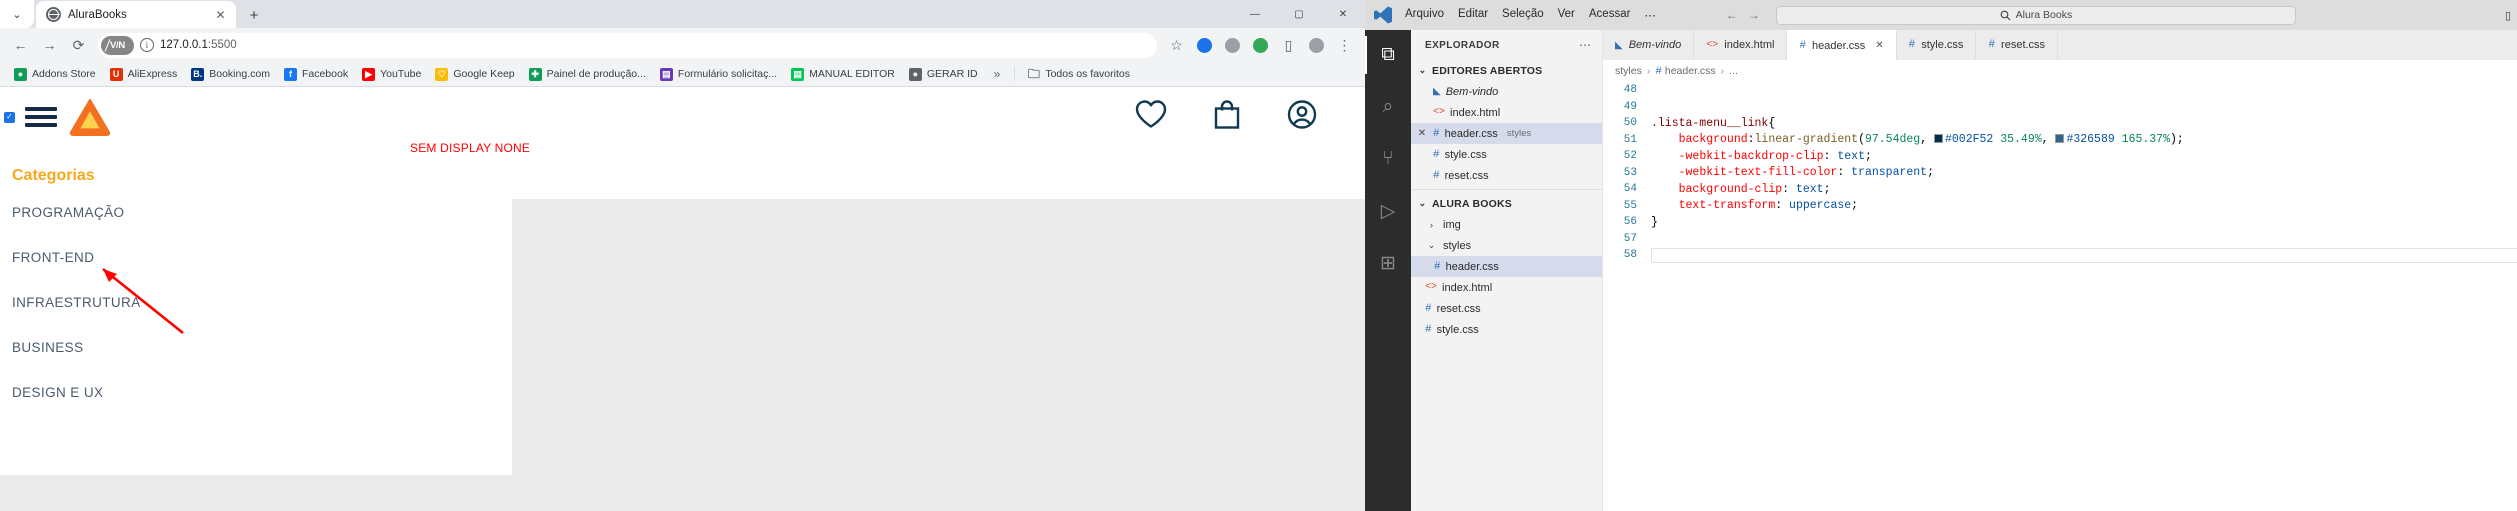  Describe the element at coordinates (666, 74) in the screenshot. I see `formul-rio-solicita--icon: ▤` at that location.